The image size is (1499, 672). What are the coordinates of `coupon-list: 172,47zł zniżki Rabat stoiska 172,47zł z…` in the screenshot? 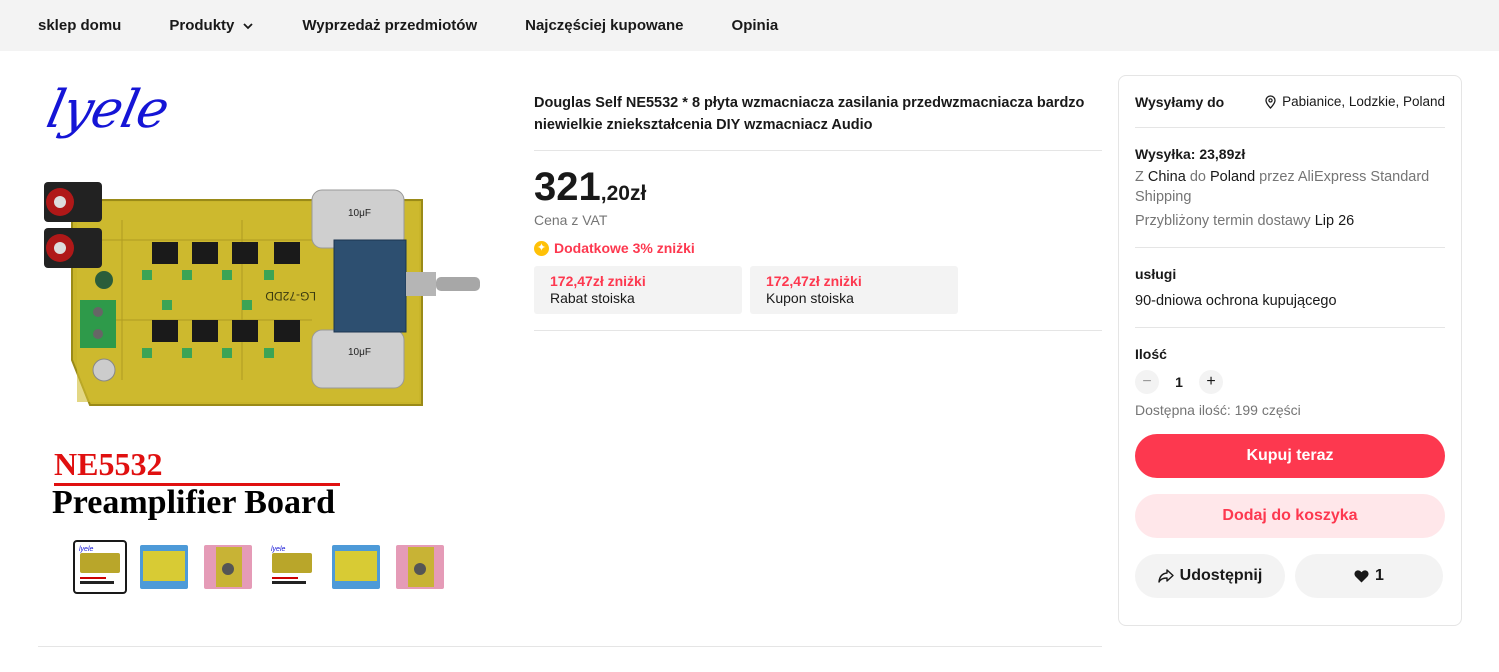 It's located at (818, 290).